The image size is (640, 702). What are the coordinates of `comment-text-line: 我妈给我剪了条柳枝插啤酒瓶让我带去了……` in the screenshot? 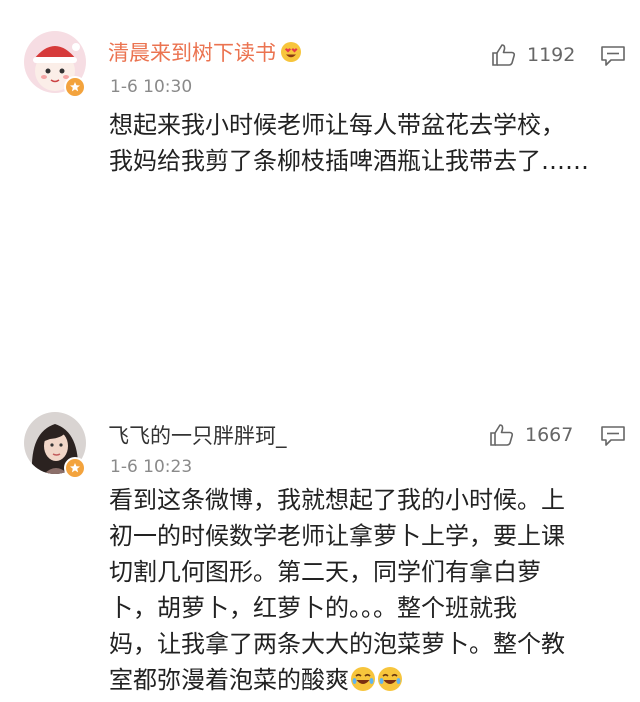 It's located at (349, 161).